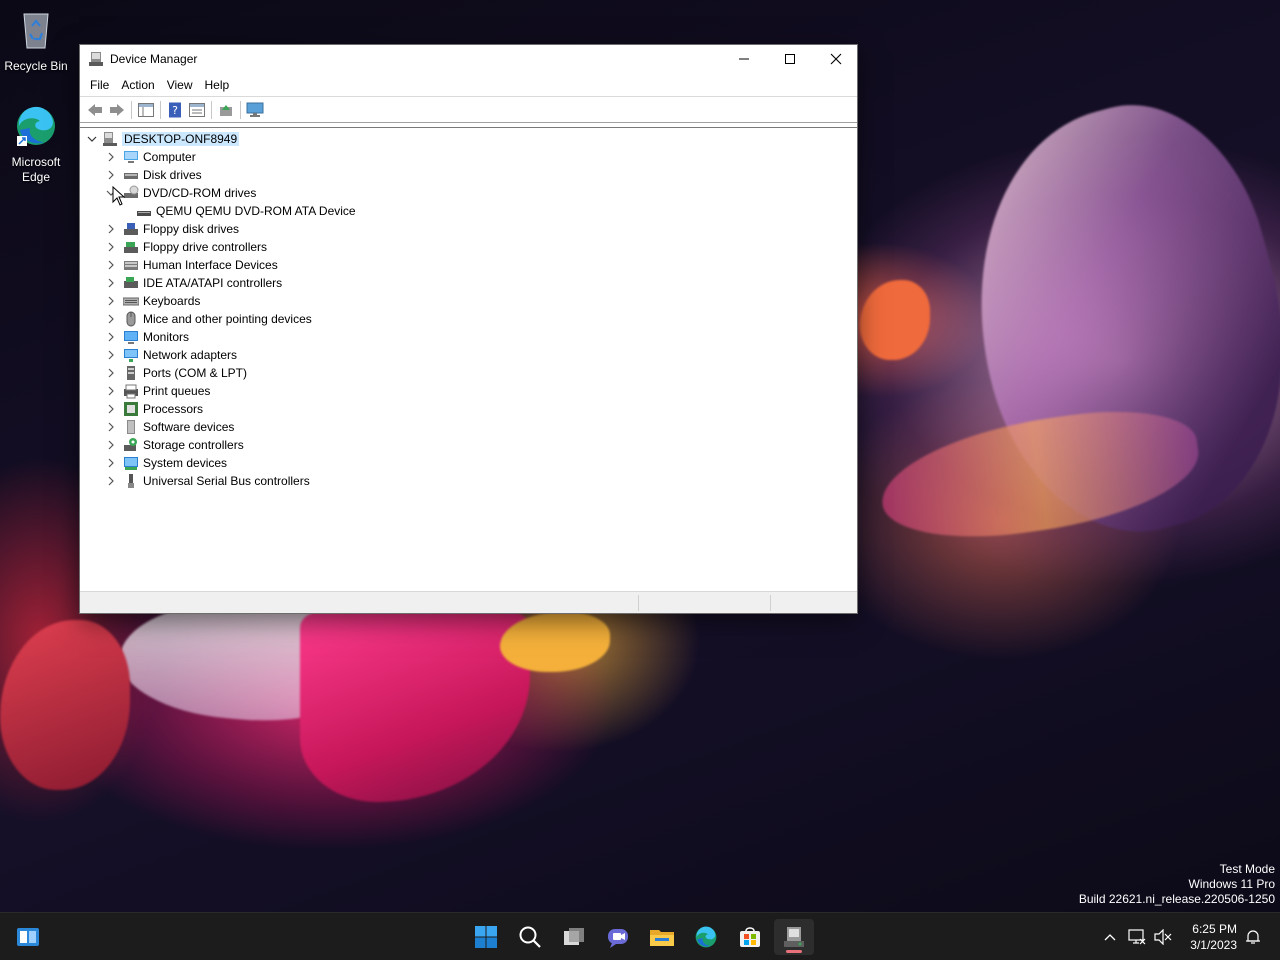  Describe the element at coordinates (144, 213) in the screenshot. I see `dvd-drive-device-icon` at that location.